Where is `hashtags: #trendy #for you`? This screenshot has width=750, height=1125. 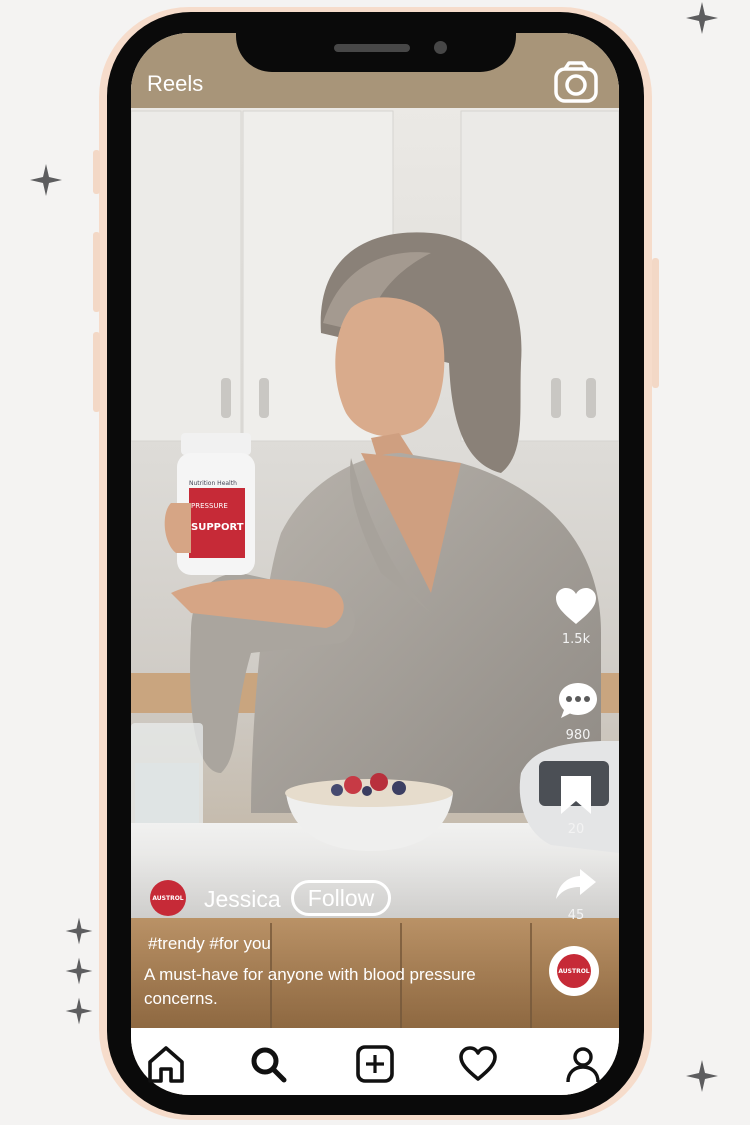 hashtags: #trendy #for you is located at coordinates (209, 944).